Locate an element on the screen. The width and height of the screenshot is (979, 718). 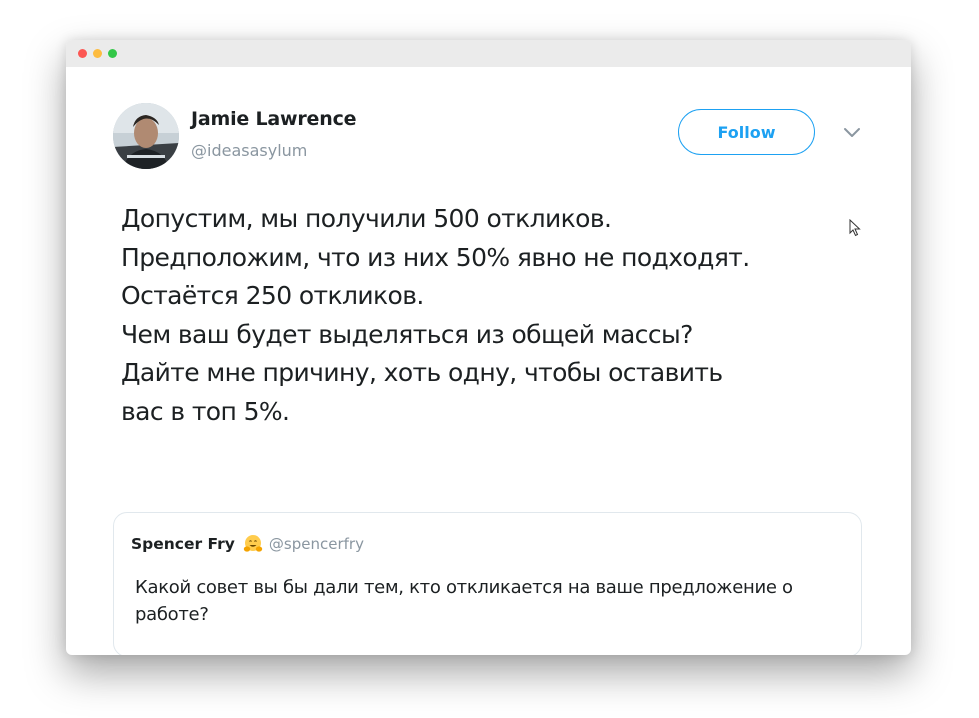
tweet-text-line: Остаётся 250 откликов. is located at coordinates (272, 295).